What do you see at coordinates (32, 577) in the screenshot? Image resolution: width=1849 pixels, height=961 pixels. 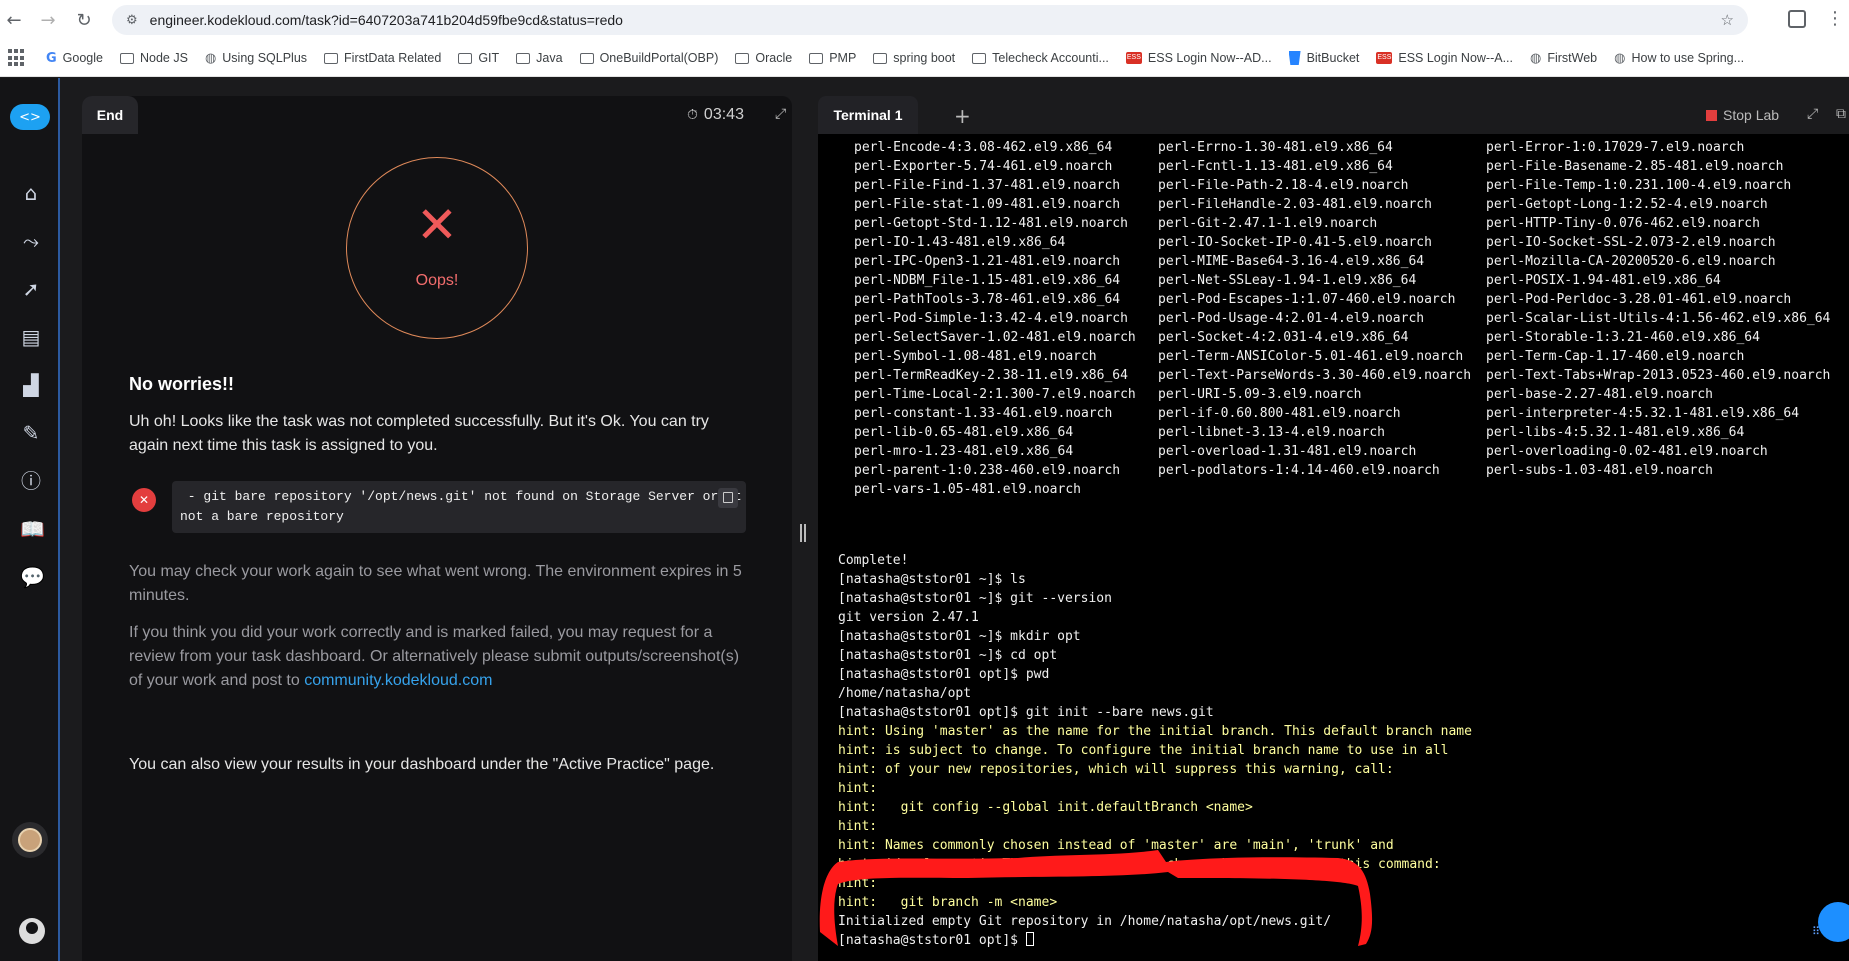 I see `chat-icon: 💬` at bounding box center [32, 577].